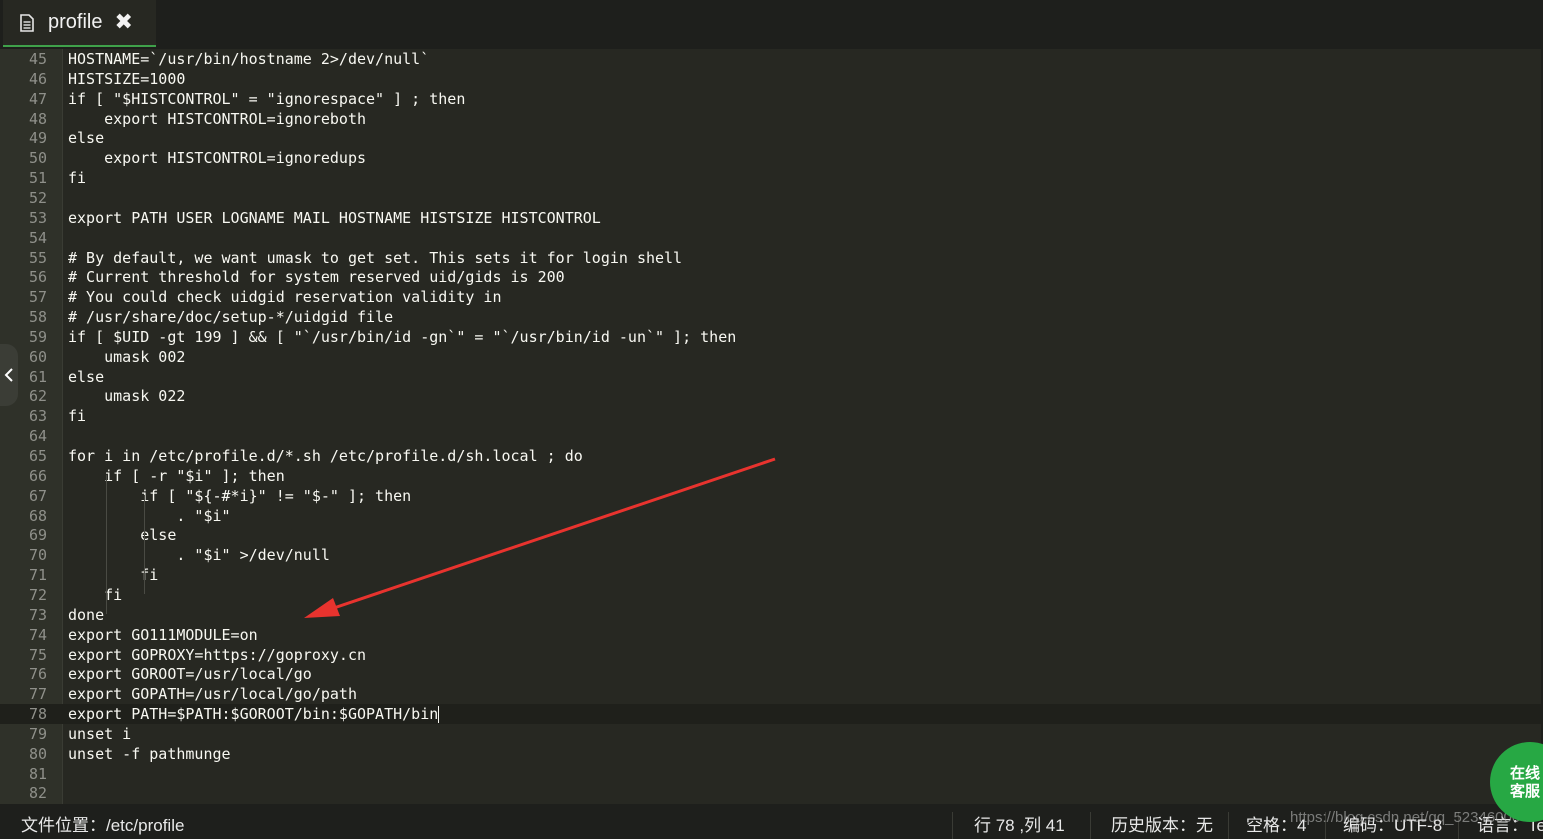 This screenshot has height=839, width=1543. I want to click on code-line: 54, so click(771, 238).